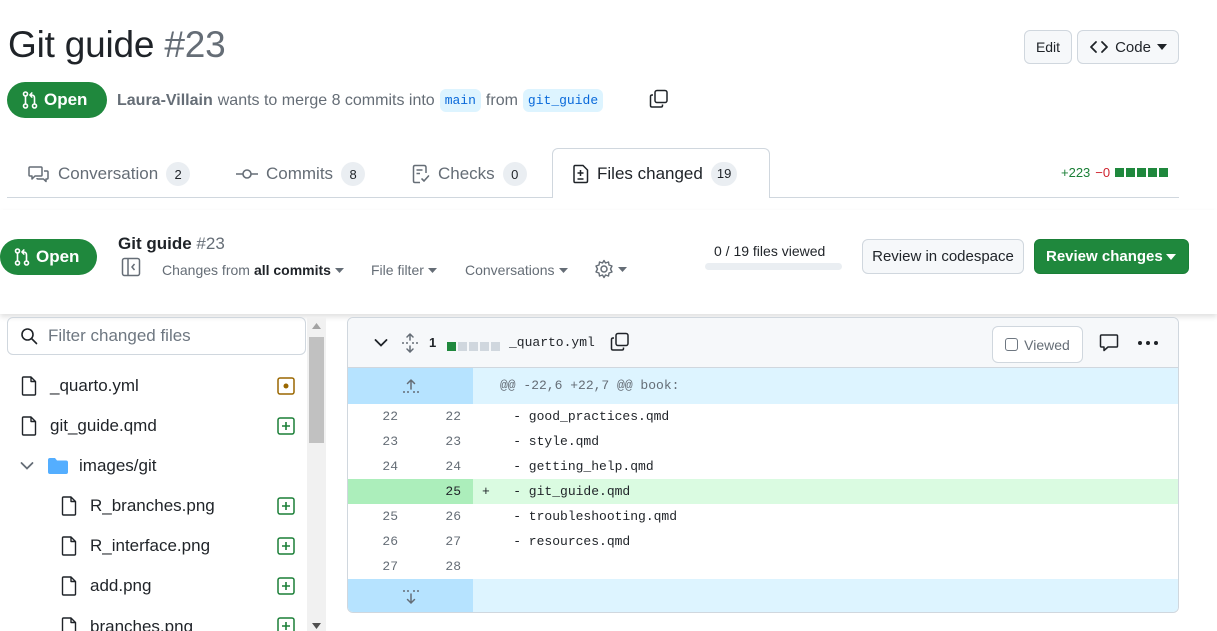 The width and height of the screenshot is (1217, 631). What do you see at coordinates (763, 541) in the screenshot?
I see `diff-line: 26 27 - resources.qmd` at bounding box center [763, 541].